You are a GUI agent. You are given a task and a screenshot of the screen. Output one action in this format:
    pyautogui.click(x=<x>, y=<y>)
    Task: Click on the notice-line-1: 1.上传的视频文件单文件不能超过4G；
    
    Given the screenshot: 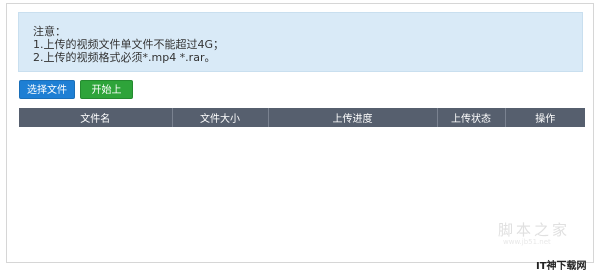 What is the action you would take?
    pyautogui.click(x=129, y=44)
    